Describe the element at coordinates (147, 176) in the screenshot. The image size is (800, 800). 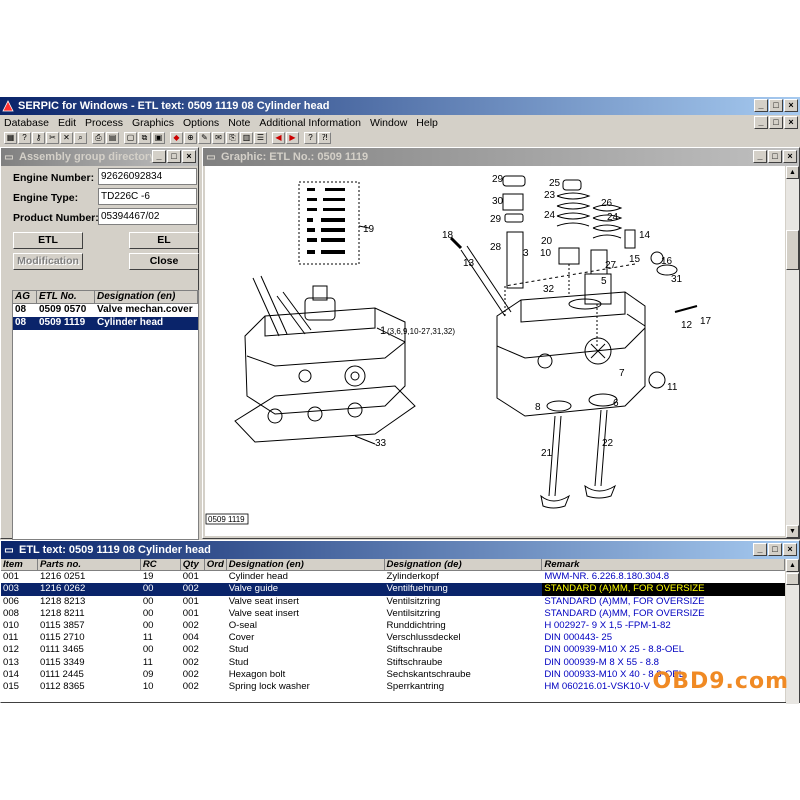
I see `engine-number-field: 92626092834` at that location.